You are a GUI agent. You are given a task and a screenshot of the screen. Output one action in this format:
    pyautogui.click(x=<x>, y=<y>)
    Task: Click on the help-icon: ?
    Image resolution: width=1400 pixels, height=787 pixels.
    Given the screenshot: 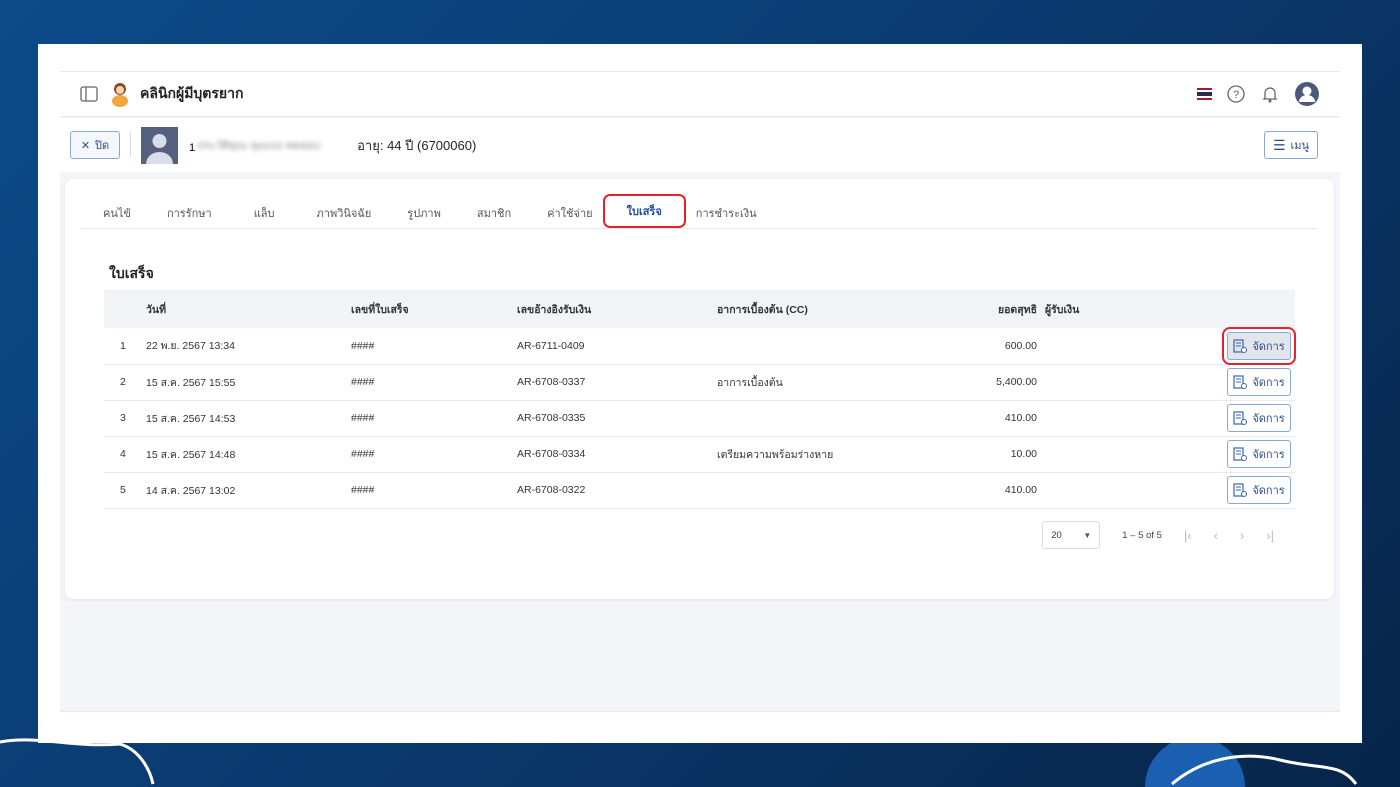 What is the action you would take?
    pyautogui.click(x=1236, y=94)
    